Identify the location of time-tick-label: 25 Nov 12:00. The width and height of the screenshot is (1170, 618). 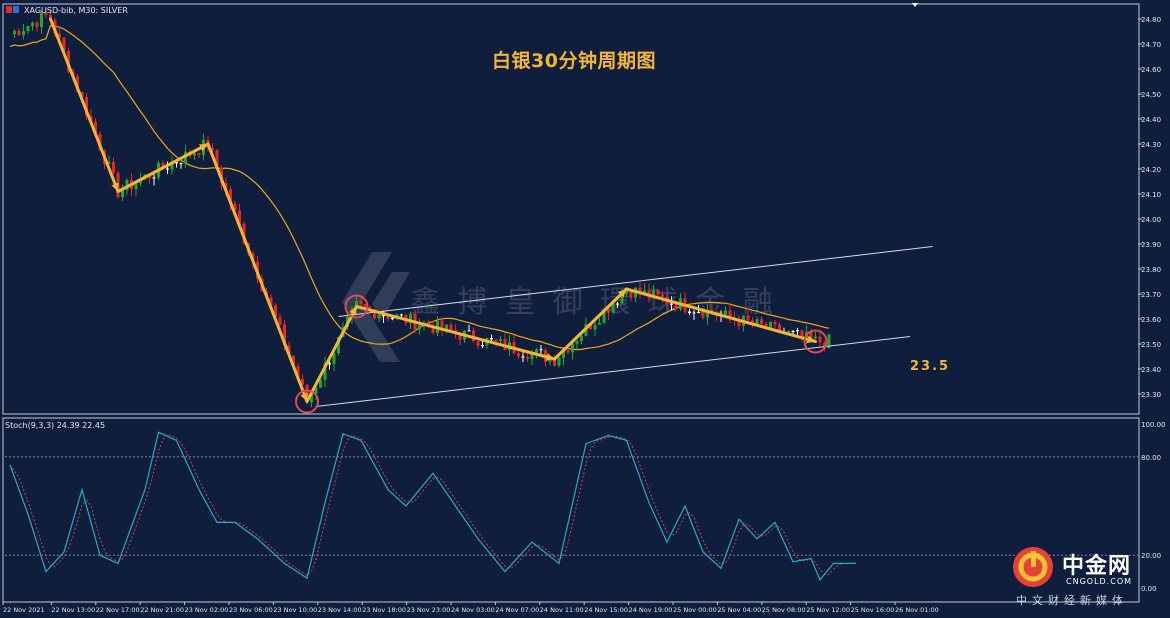
(828, 610).